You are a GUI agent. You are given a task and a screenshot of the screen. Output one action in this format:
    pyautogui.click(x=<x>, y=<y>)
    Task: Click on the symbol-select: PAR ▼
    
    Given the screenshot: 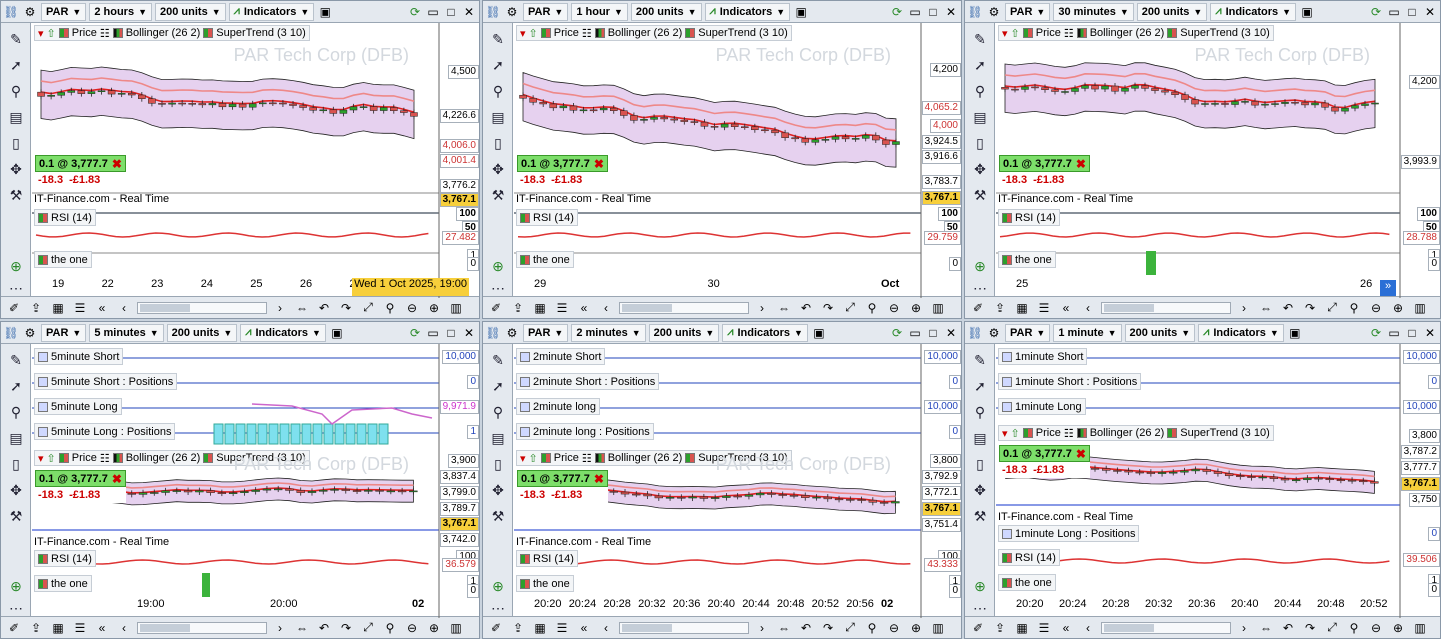 What is the action you would take?
    pyautogui.click(x=64, y=11)
    